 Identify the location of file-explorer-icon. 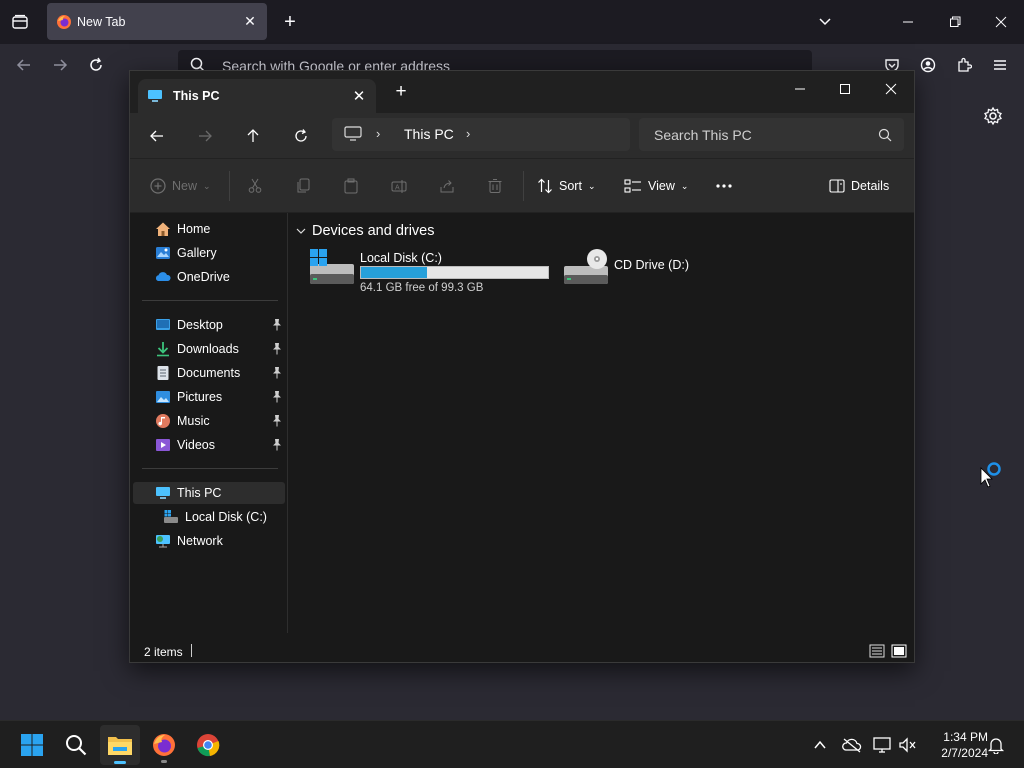
(120, 746).